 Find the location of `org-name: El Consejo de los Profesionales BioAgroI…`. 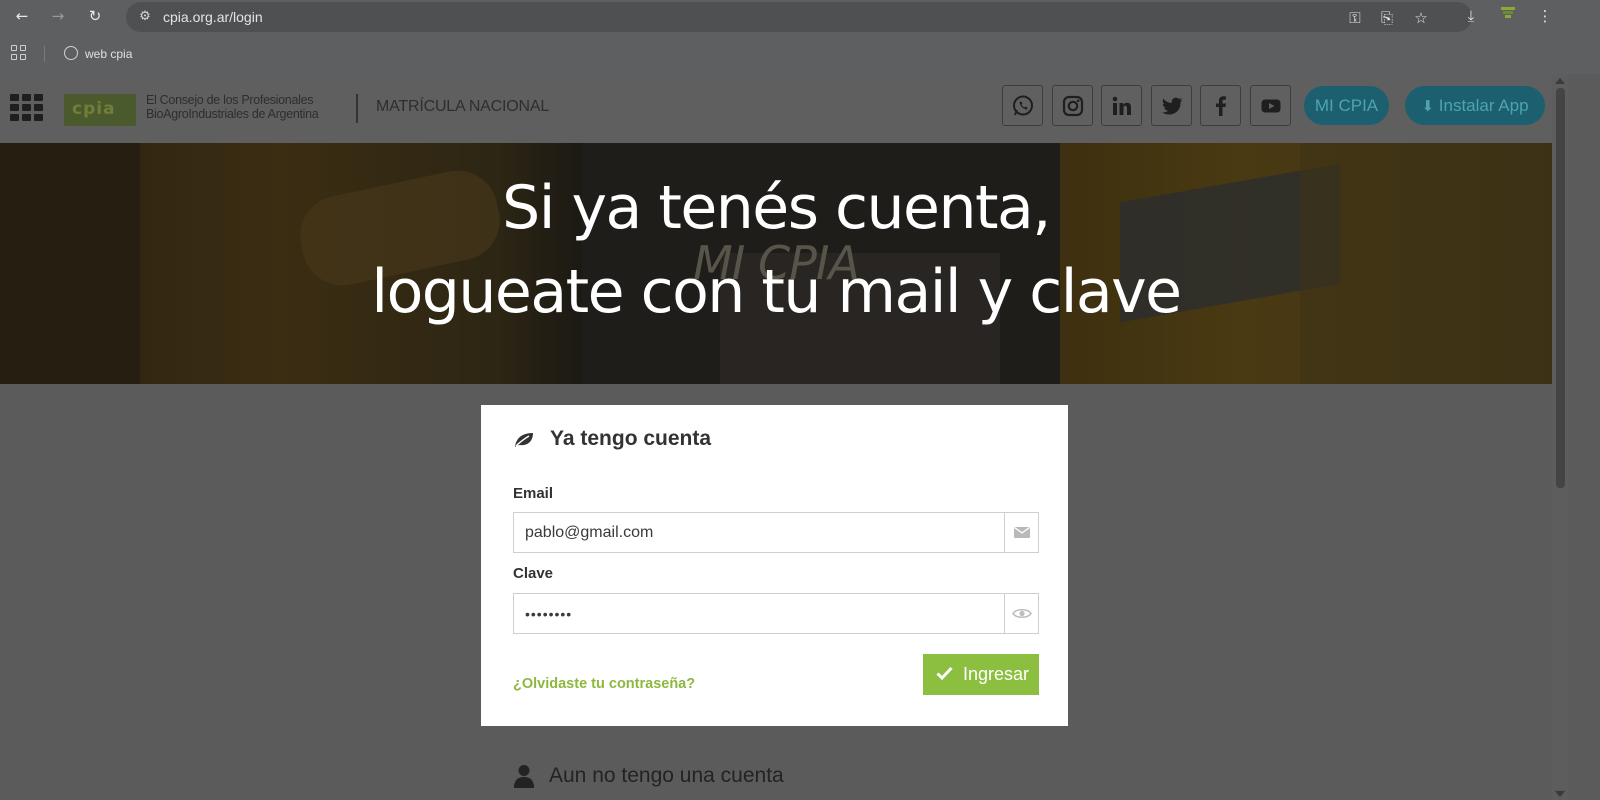

org-name: El Consejo de los Profesionales BioAgroI… is located at coordinates (232, 107).